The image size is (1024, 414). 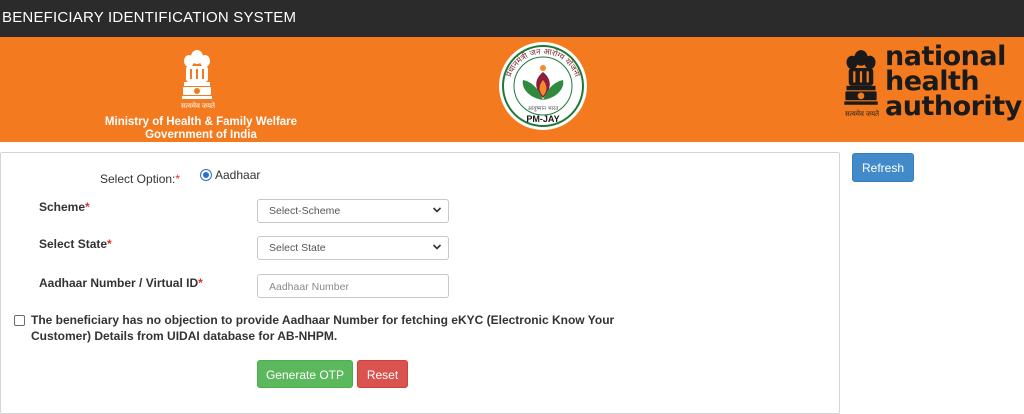 I want to click on pmjay-badge: PM-JAY, so click(x=542, y=119).